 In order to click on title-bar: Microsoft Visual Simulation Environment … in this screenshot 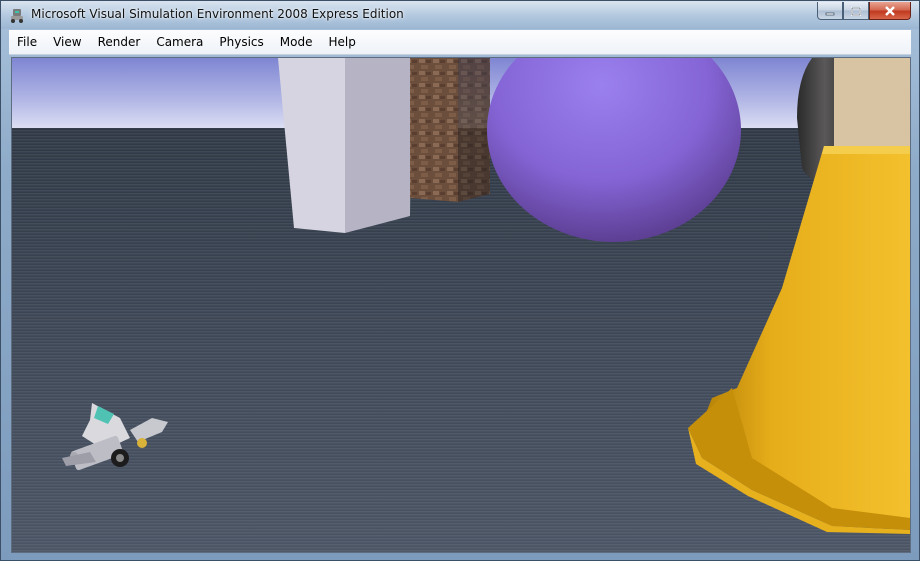, I will do `click(460, 15)`.